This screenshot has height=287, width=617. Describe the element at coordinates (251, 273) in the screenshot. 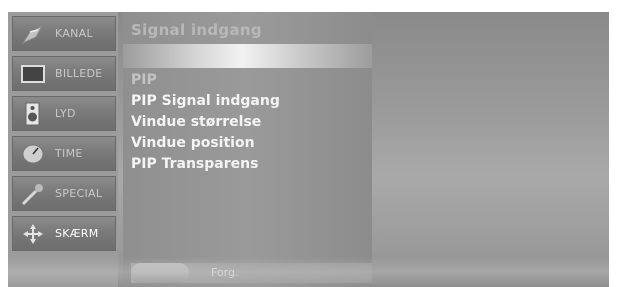

I see `footer-hint: Forg.` at that location.